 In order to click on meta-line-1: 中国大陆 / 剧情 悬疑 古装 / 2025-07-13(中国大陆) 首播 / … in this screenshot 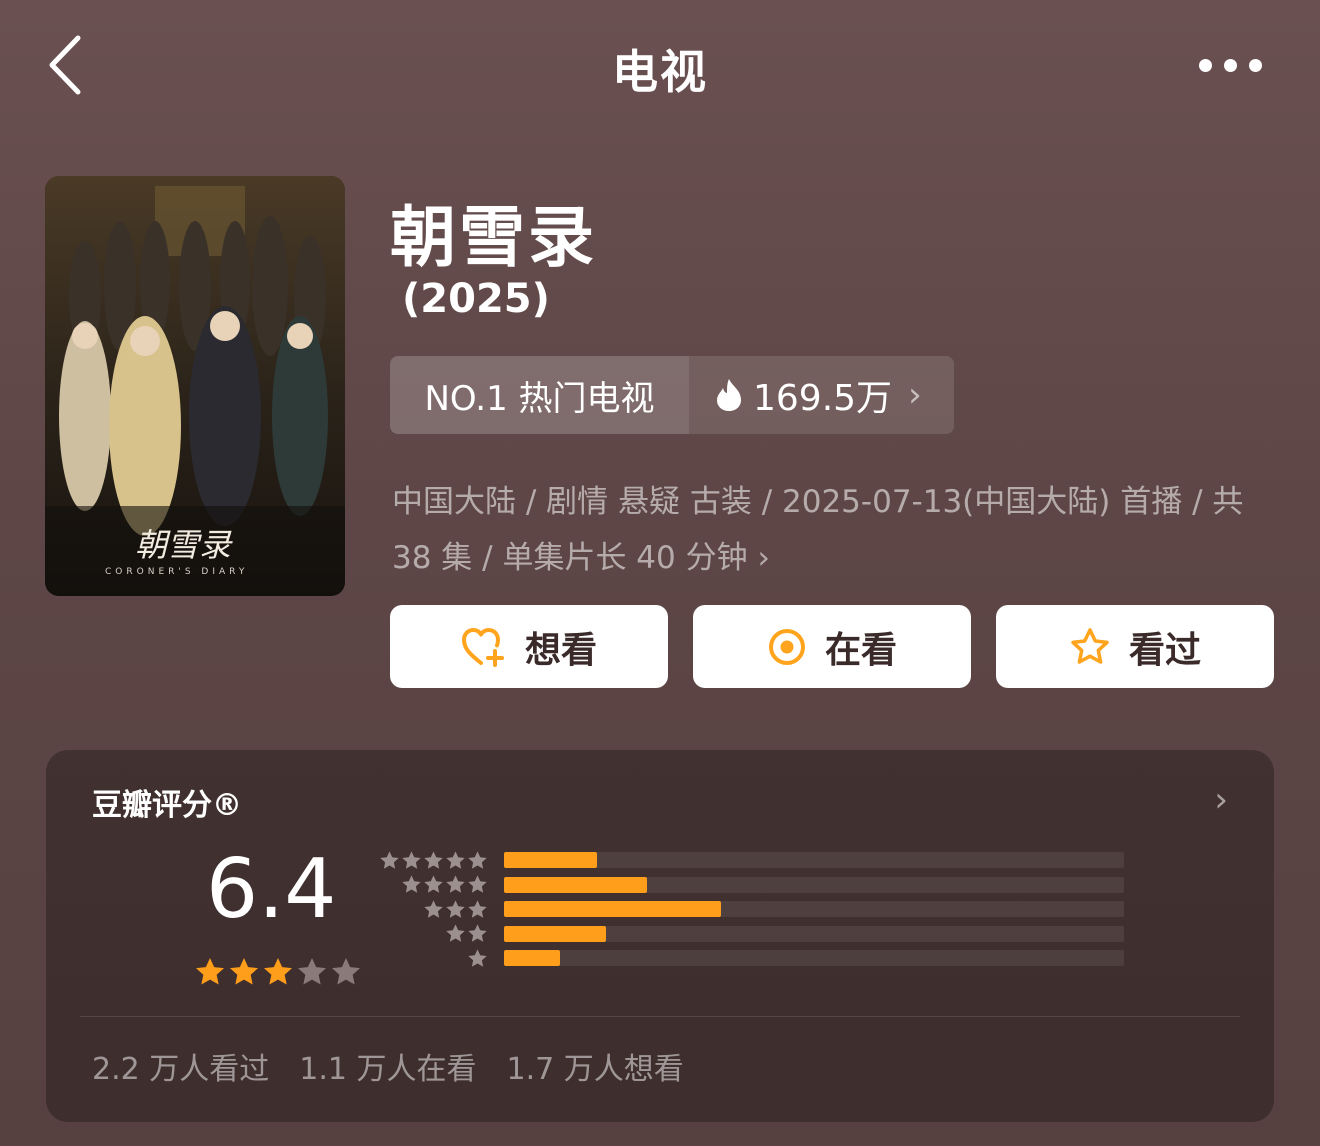, I will do `click(818, 502)`.